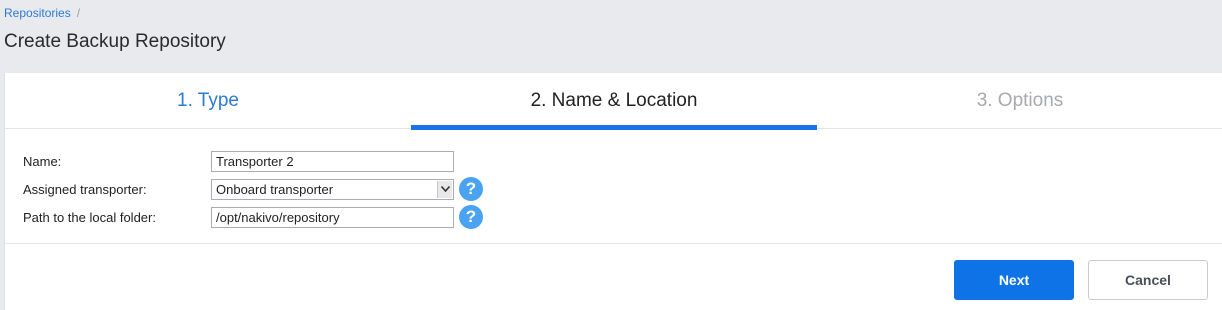 This screenshot has width=1222, height=310. I want to click on step-type: 1. Type, so click(208, 101).